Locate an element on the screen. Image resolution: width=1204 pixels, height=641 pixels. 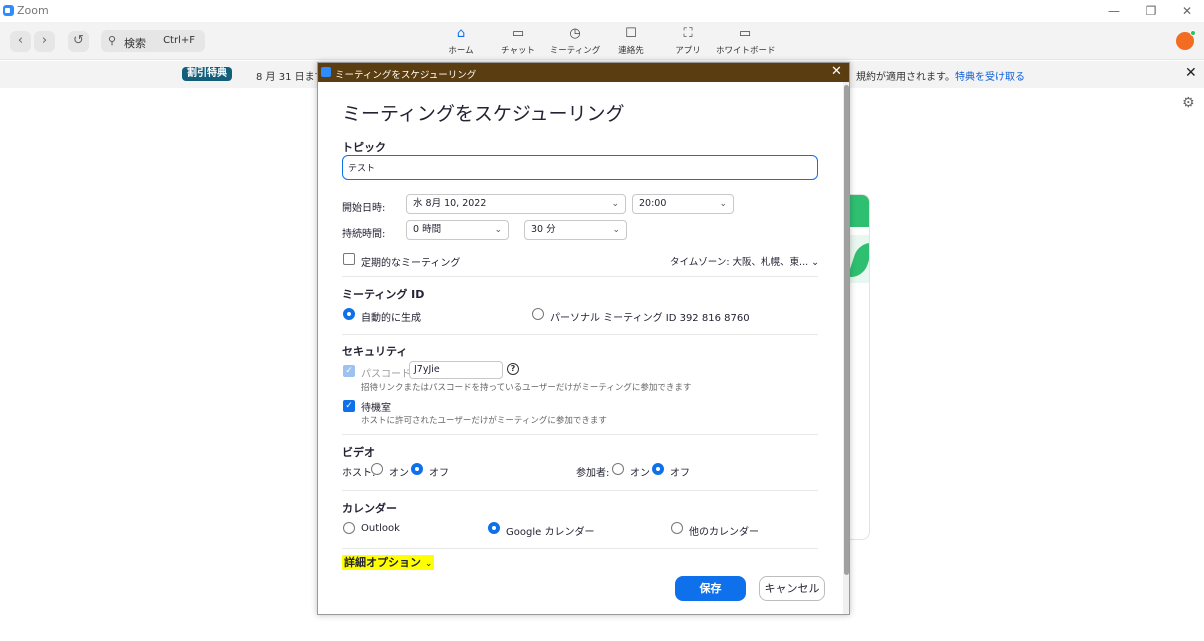
security-label: セキュリティ is located at coordinates (375, 351).